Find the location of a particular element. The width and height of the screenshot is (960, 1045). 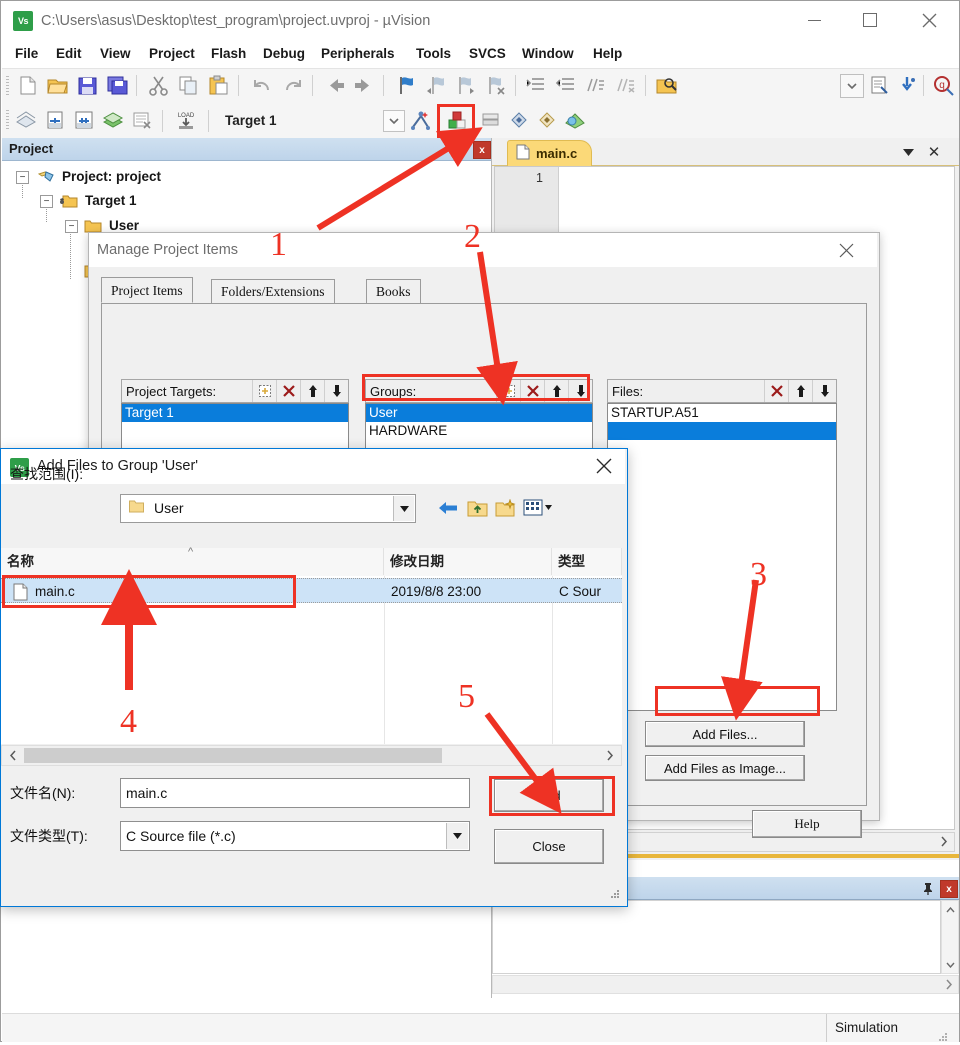

menu-help: Help is located at coordinates (607, 54).